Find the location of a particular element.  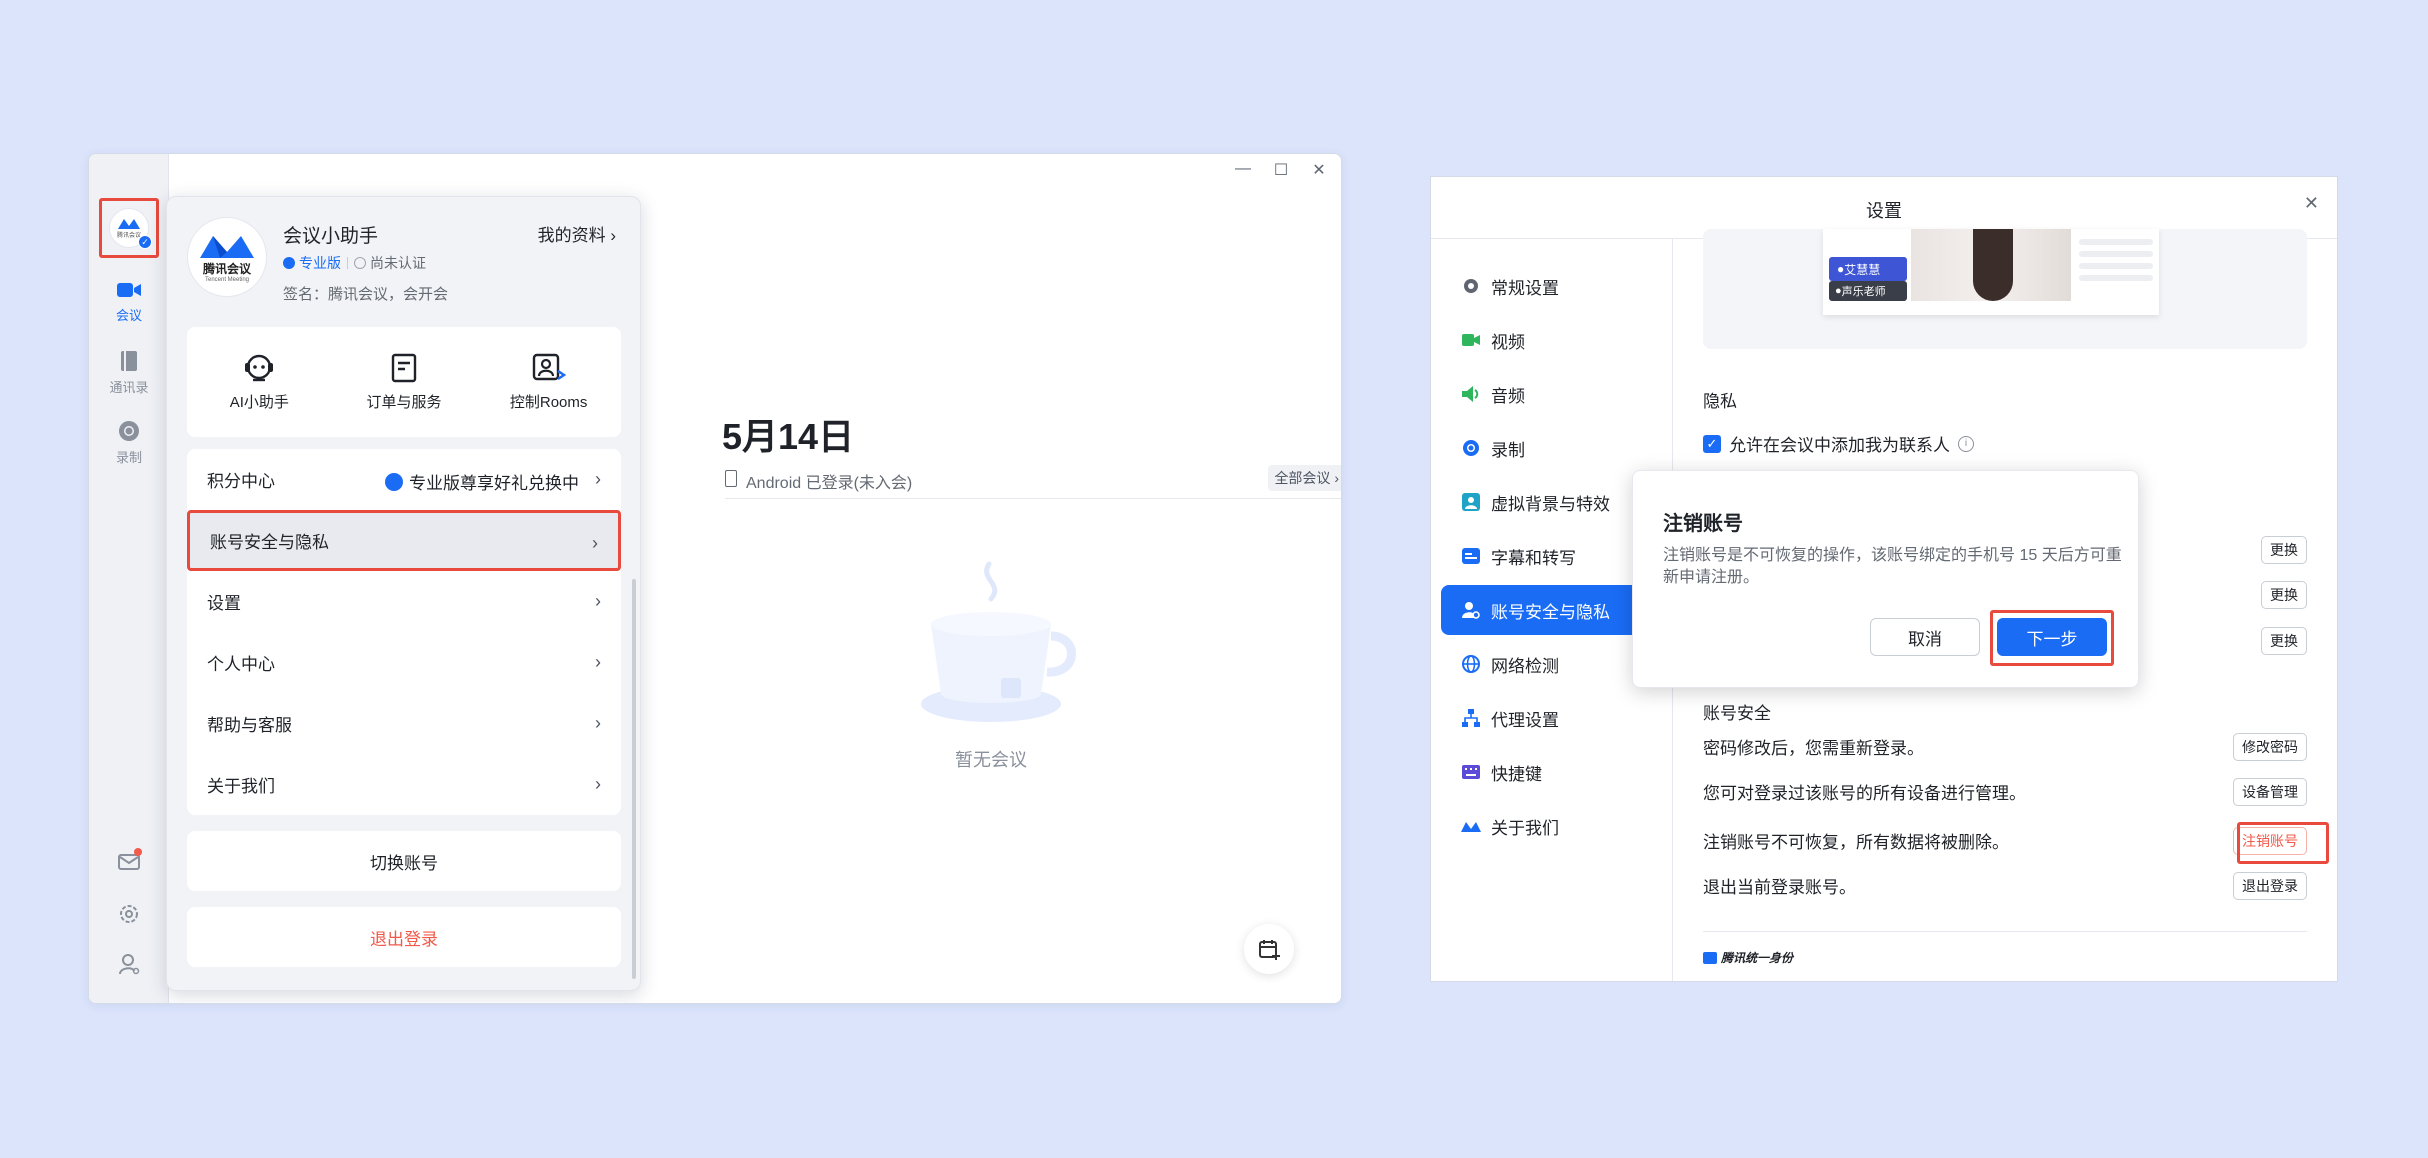

quick-action-ai-assistant: AI小助手 is located at coordinates (259, 382).